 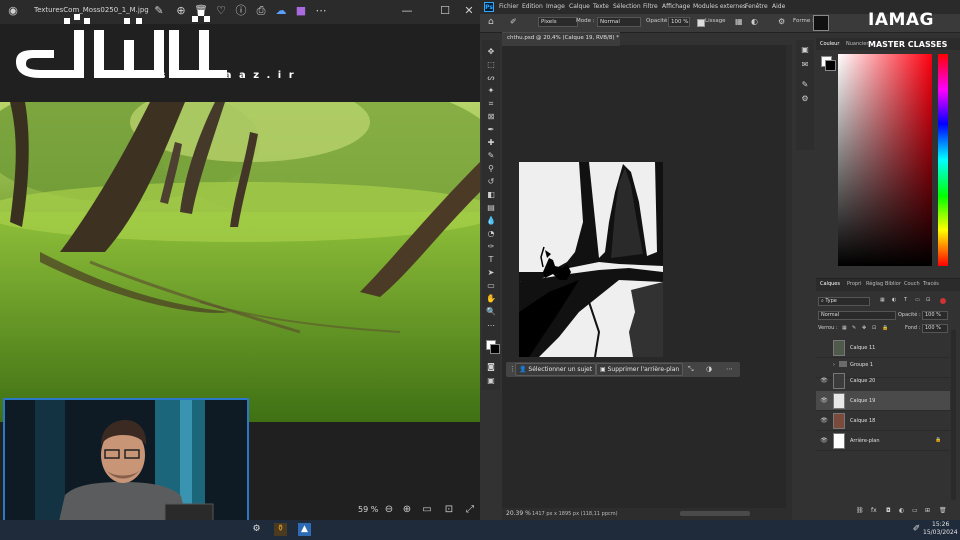 I want to click on hue-slider, so click(x=943, y=160).